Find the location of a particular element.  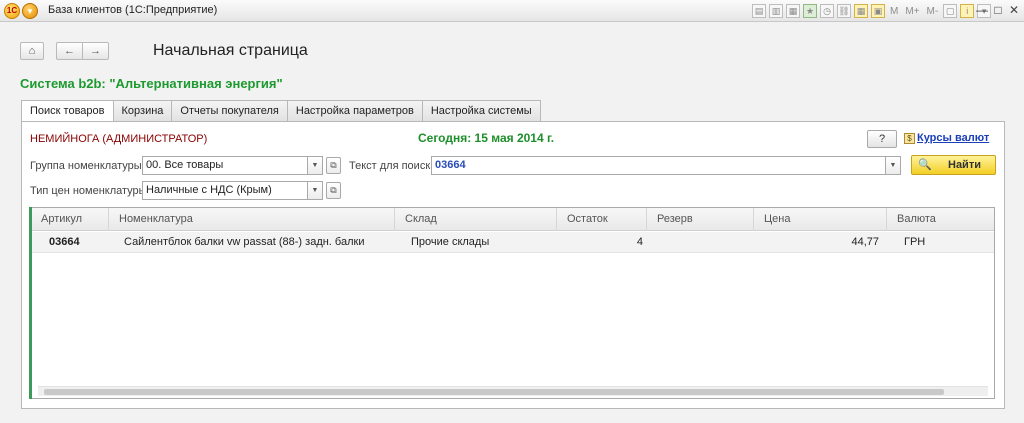

calculator-icon: ▦ is located at coordinates (861, 11).